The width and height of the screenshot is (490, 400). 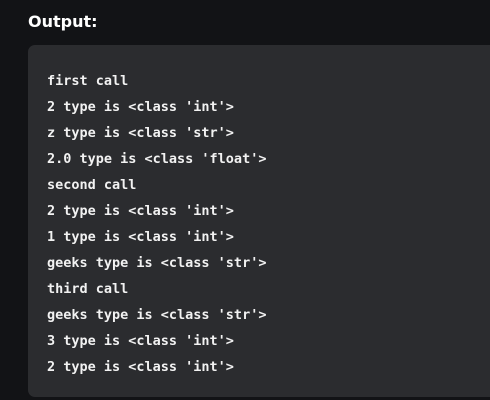 I want to click on output-line: third call, so click(x=88, y=289).